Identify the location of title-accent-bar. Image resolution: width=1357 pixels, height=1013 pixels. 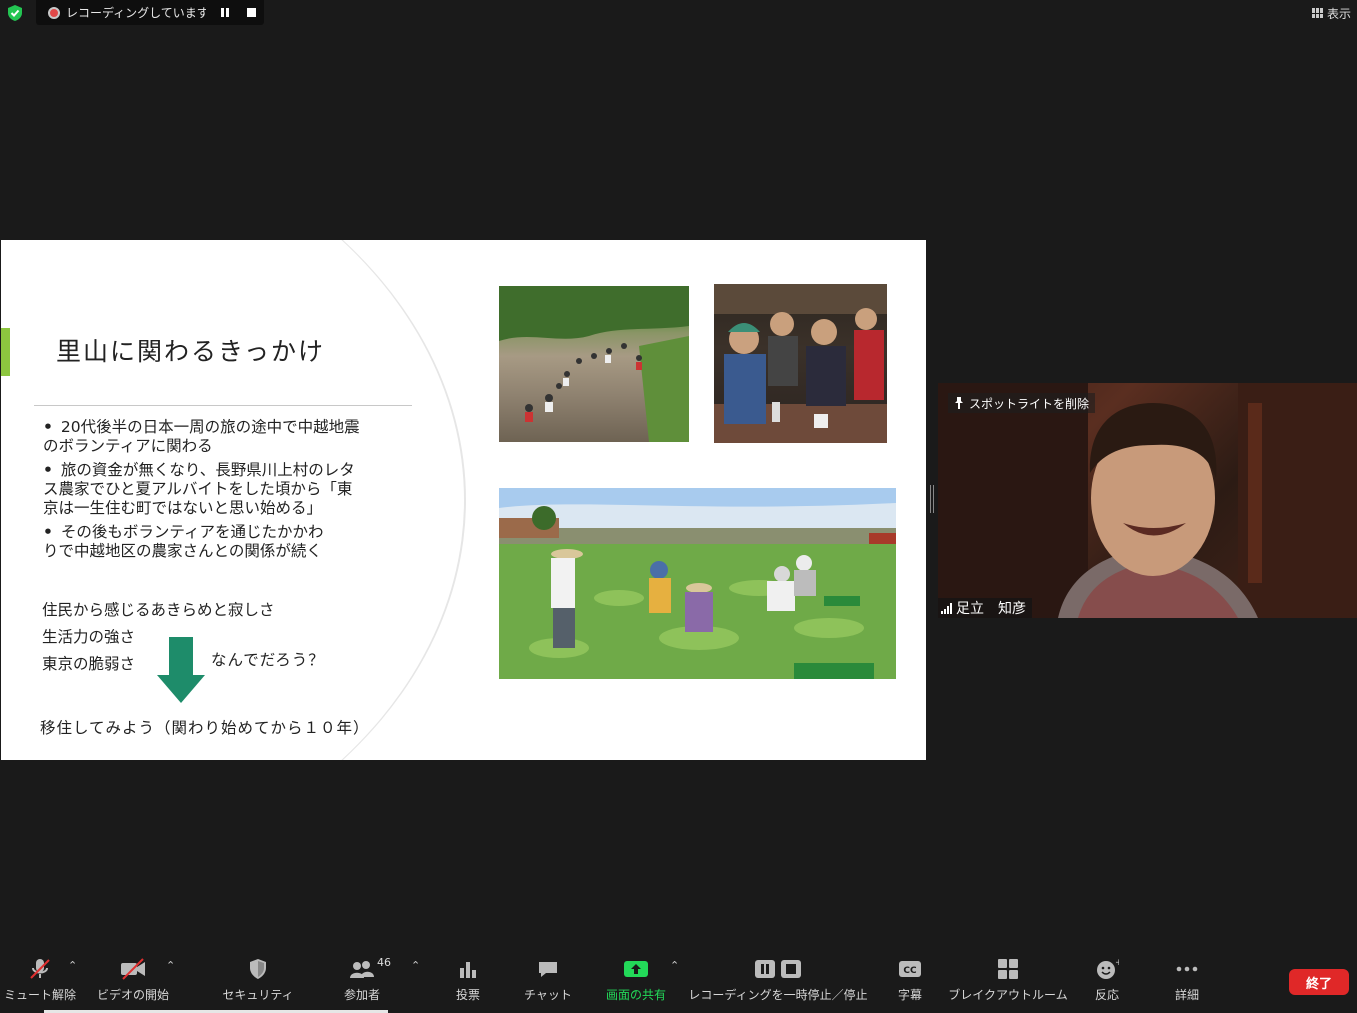
(5, 352).